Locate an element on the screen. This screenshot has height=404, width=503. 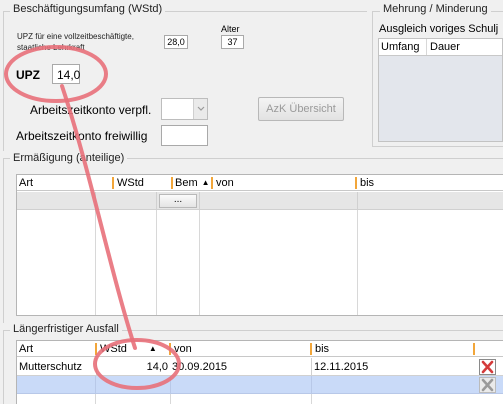
erm-col-von: von is located at coordinates (224, 183).